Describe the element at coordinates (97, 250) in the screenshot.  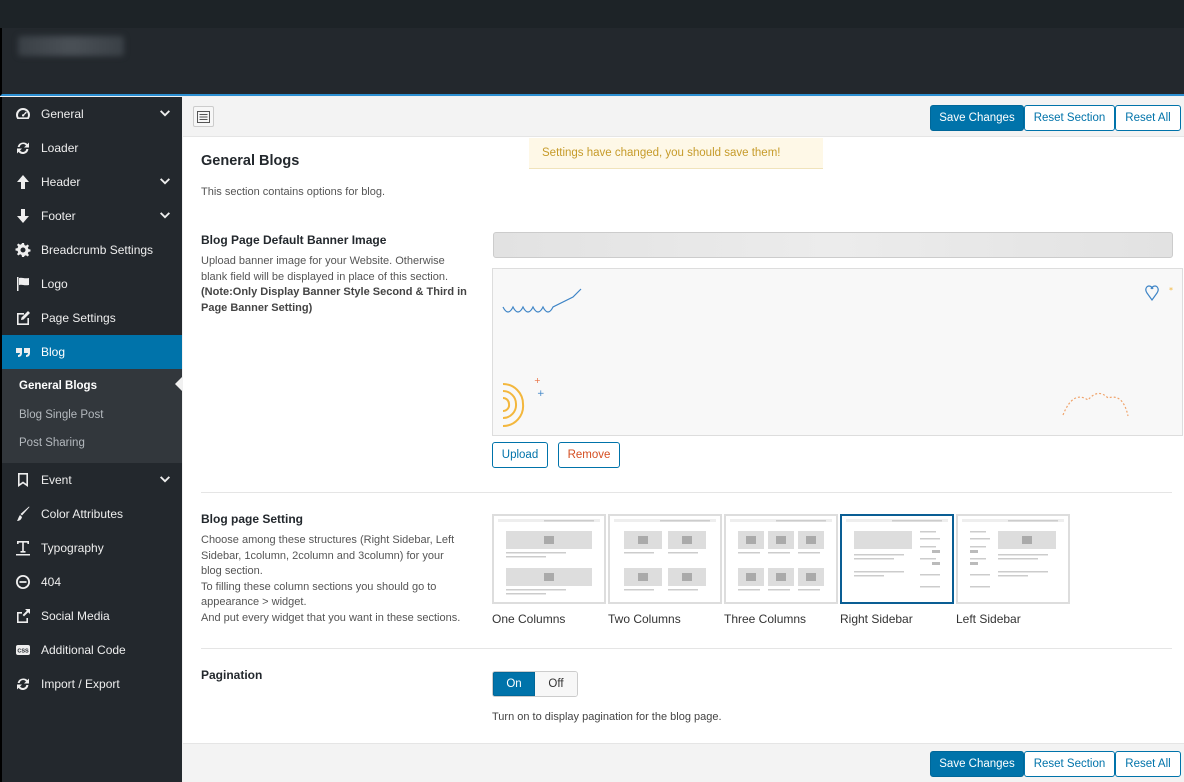
I see `sidebar-item-label: Breadcrumb Settings` at that location.